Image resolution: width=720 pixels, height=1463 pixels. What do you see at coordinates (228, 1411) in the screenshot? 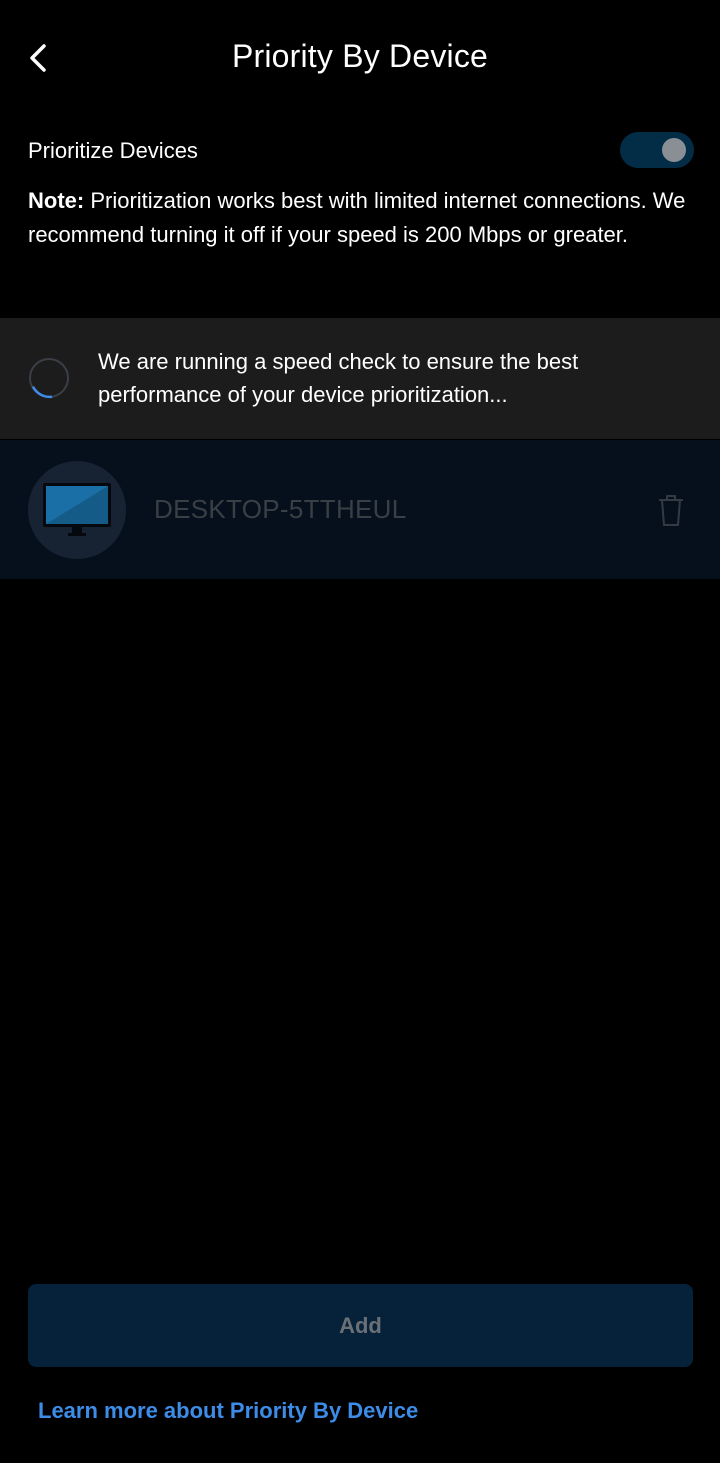
I see `learn-more-link: Learn more about Priority By Device` at bounding box center [228, 1411].